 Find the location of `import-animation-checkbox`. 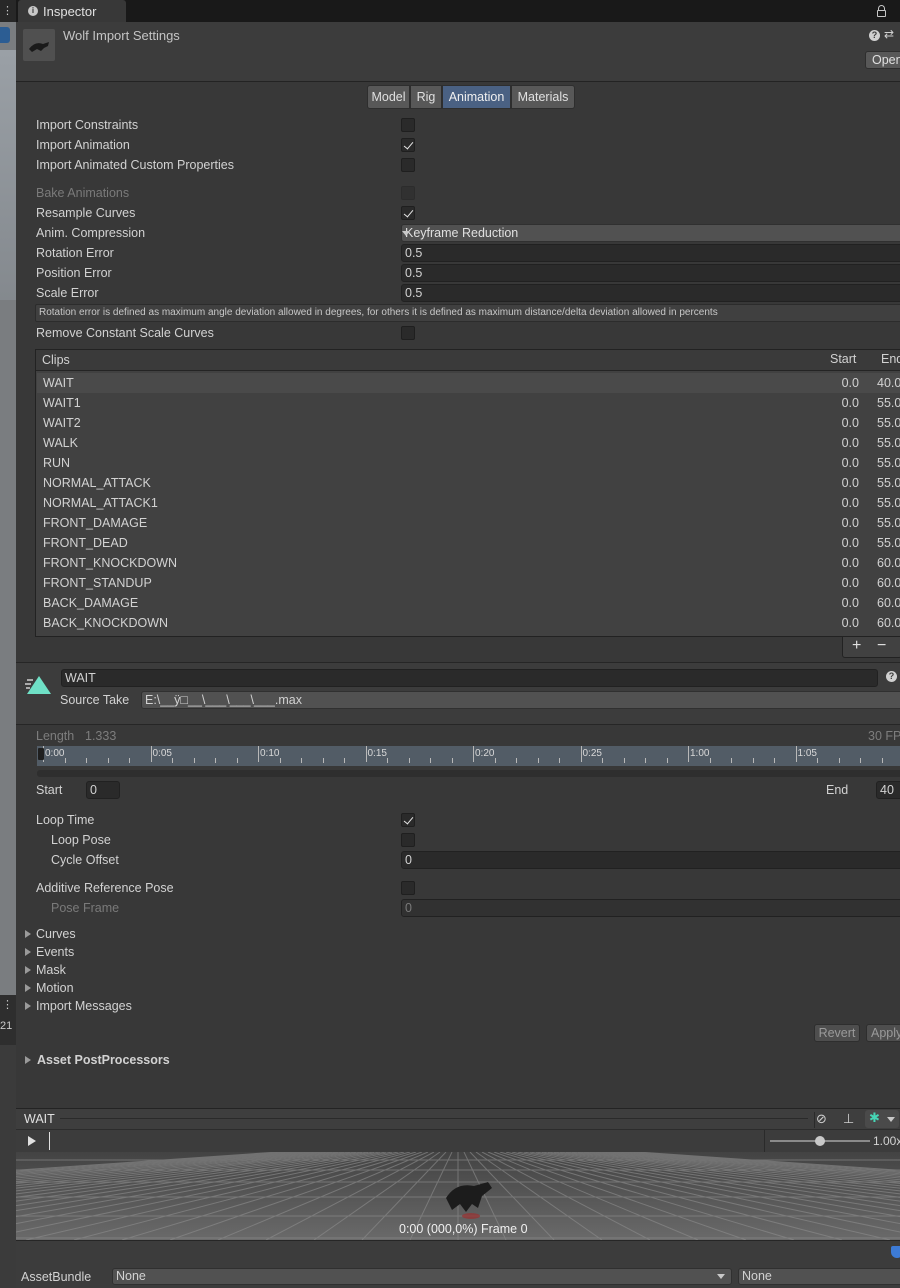

import-animation-checkbox is located at coordinates (408, 145).